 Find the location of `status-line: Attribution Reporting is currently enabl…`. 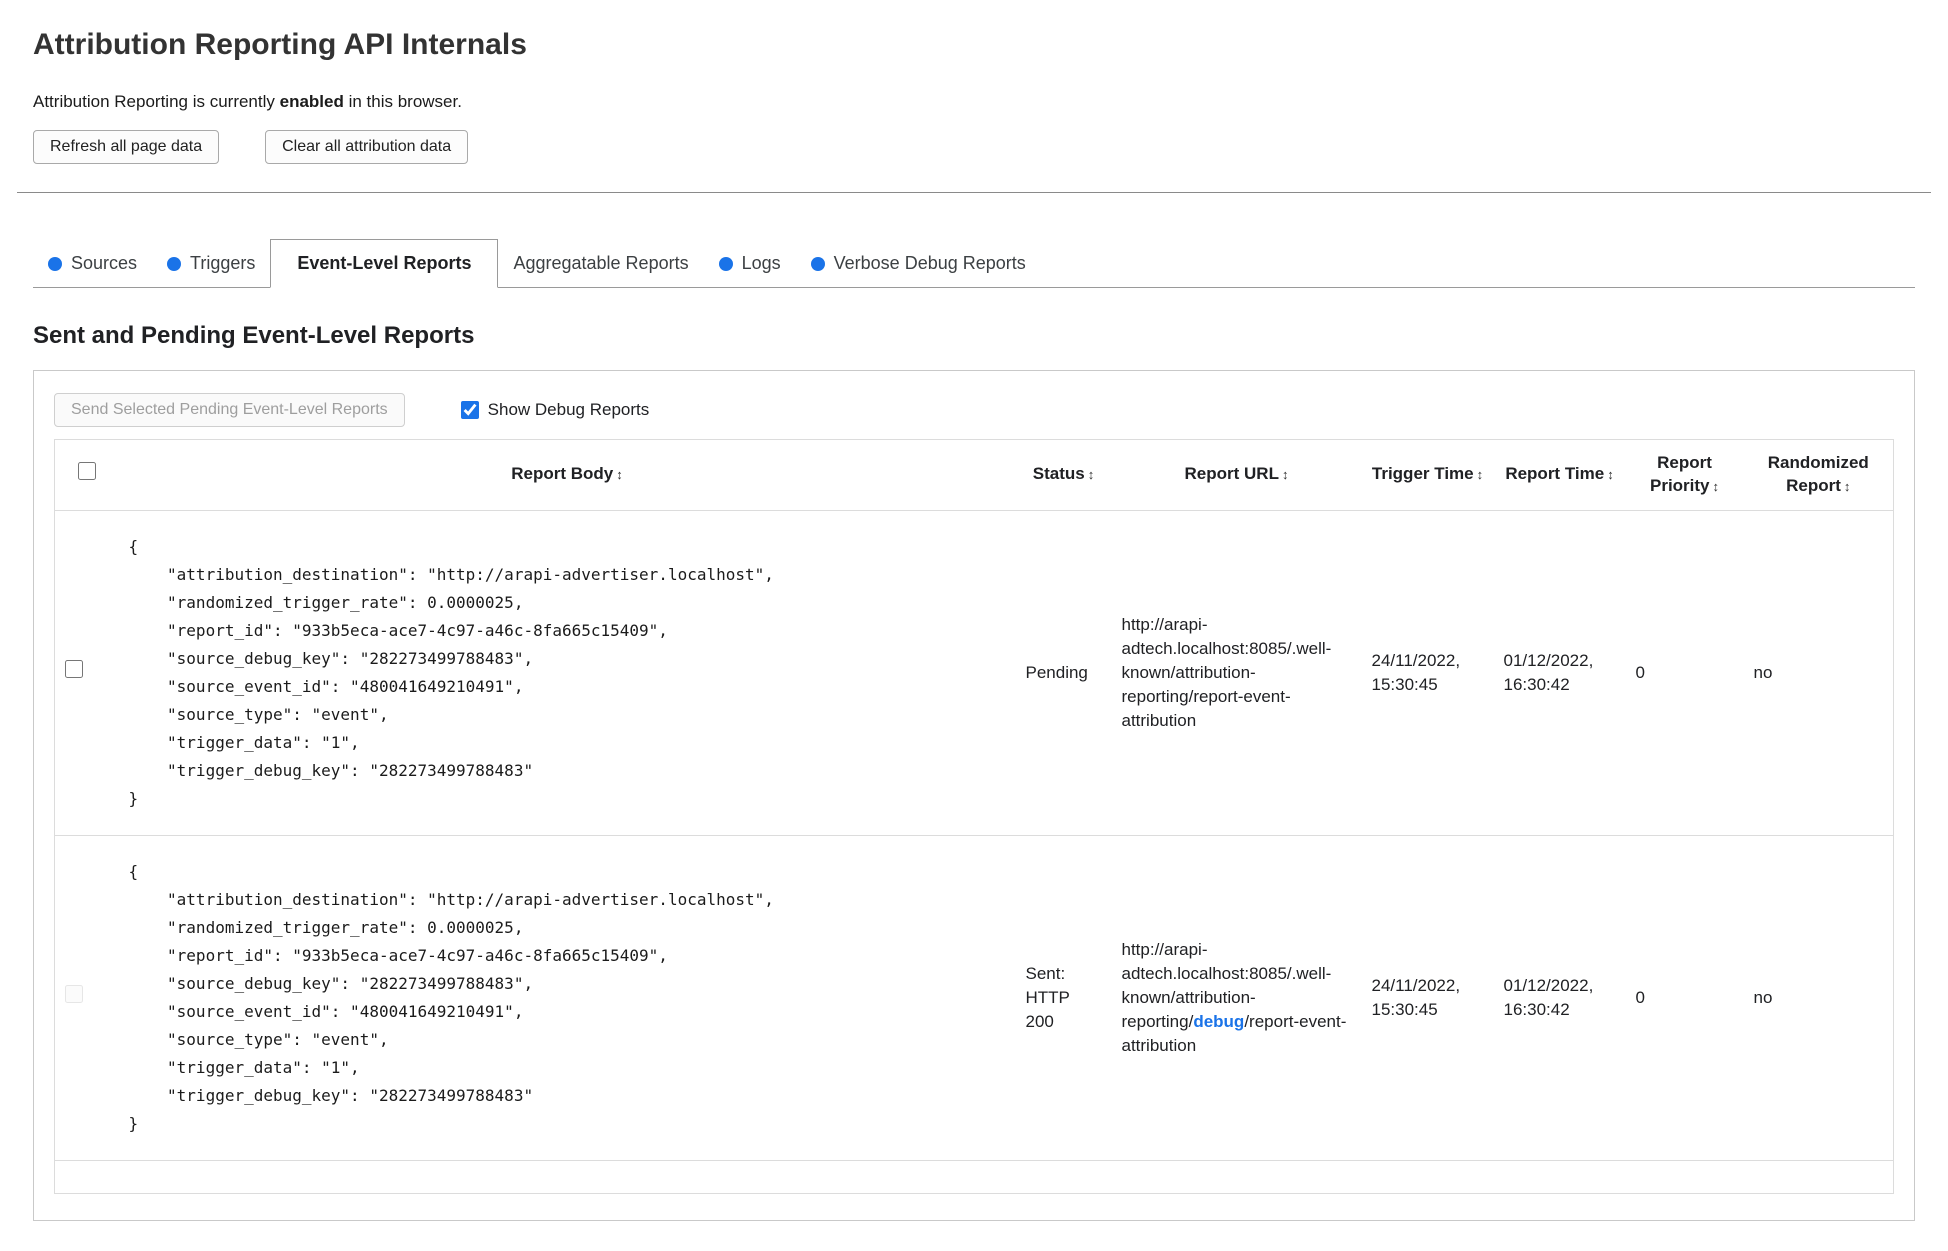

status-line: Attribution Reporting is currently enabl… is located at coordinates (974, 102).